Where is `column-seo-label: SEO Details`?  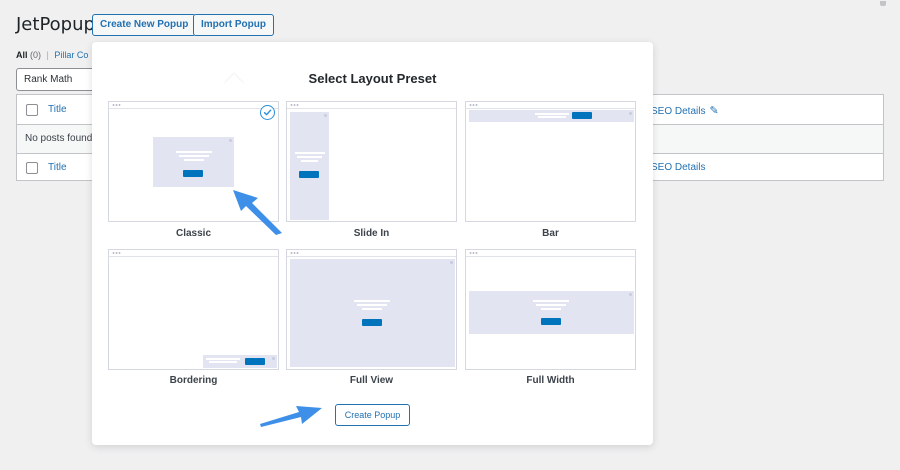 column-seo-label: SEO Details is located at coordinates (678, 111).